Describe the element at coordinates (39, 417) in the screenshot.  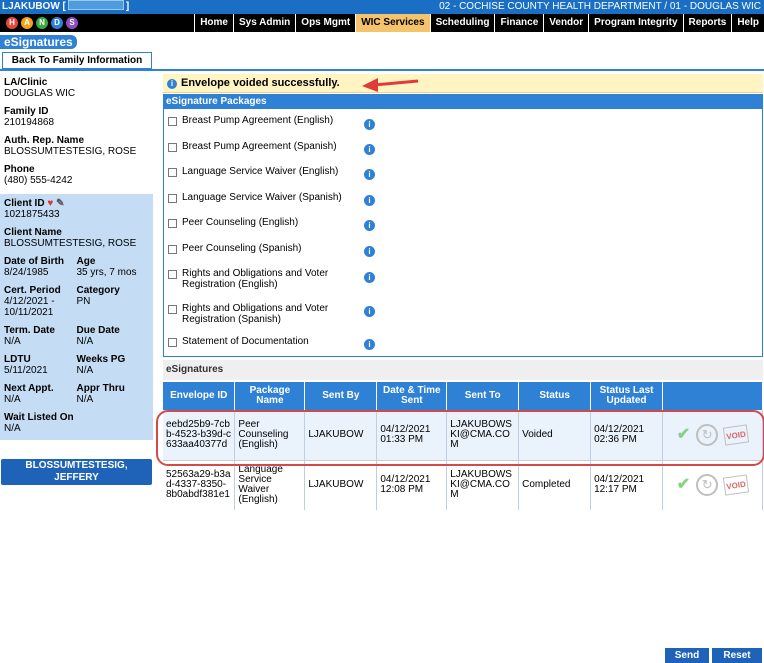
I see `wait-listed-label: Wait Listed On` at that location.